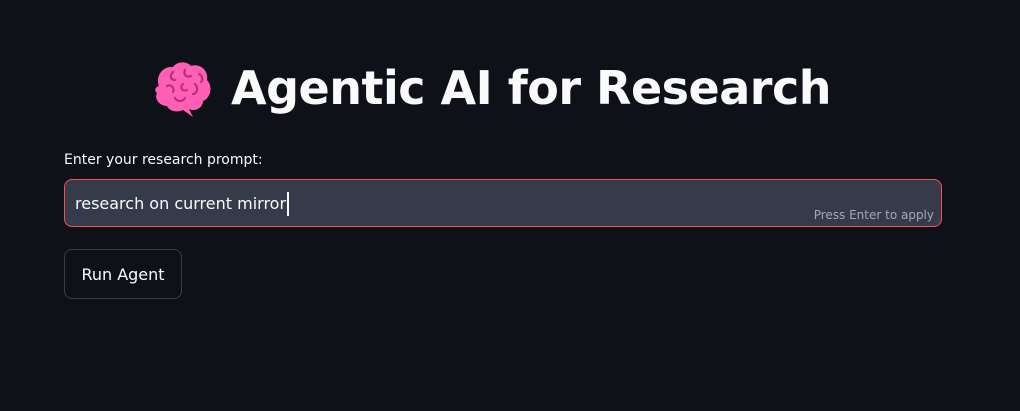 This screenshot has width=1020, height=411. What do you see at coordinates (873, 215) in the screenshot?
I see `enter-hint: Press Enter to apply` at bounding box center [873, 215].